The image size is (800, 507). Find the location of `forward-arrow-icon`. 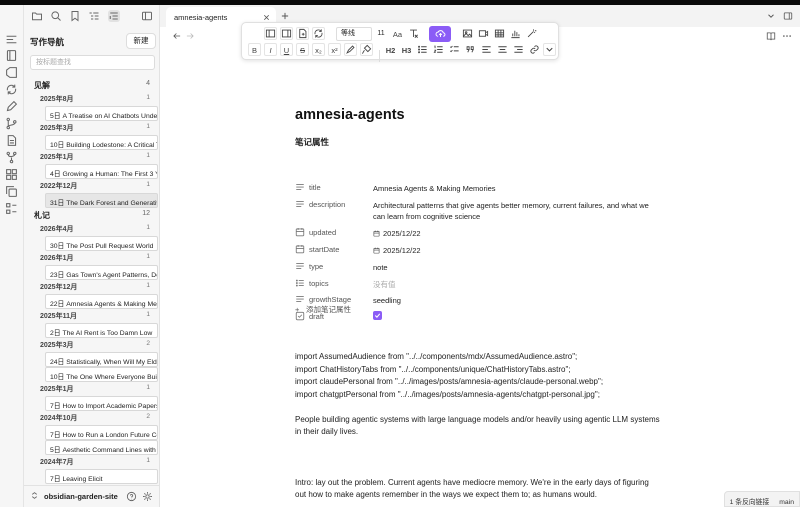

forward-arrow-icon is located at coordinates (190, 36).